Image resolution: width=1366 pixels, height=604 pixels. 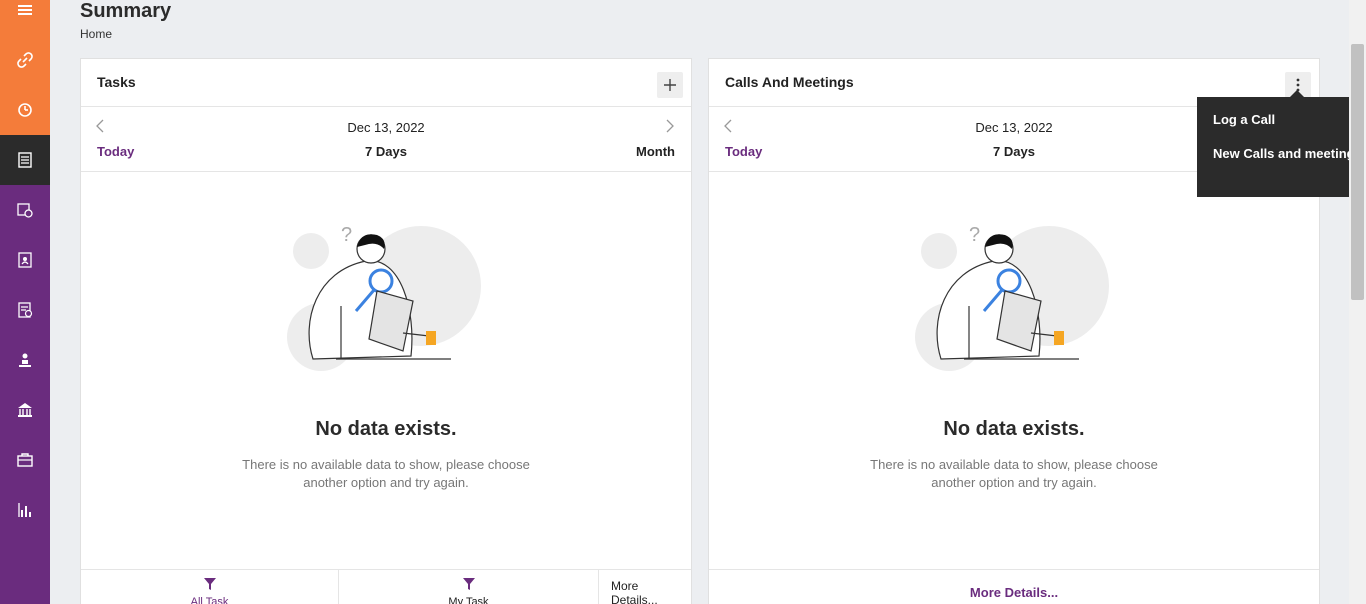 I want to click on link-icon, so click(x=25, y=60).